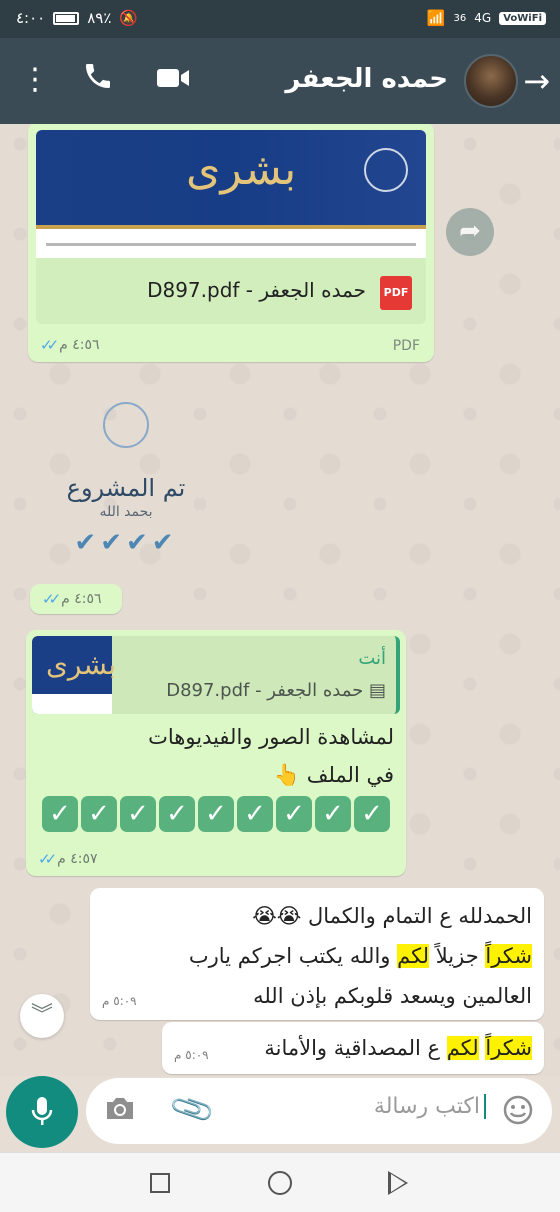  What do you see at coordinates (271, 737) in the screenshot?
I see `reply-line-1: لمشاهدة الصور والفيديوهات` at bounding box center [271, 737].